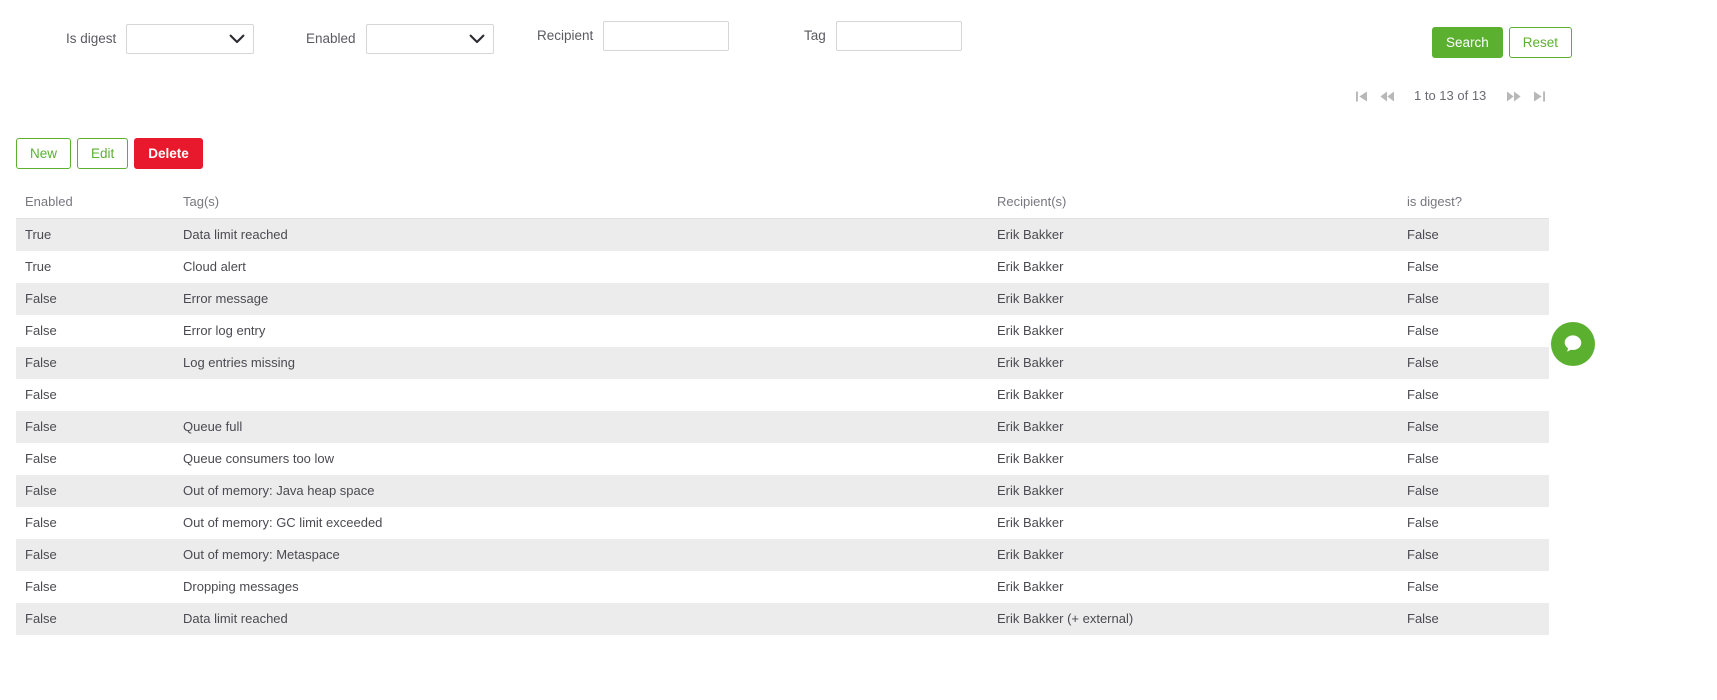 This screenshot has width=1717, height=700. I want to click on cell-tags: Out of memory: Metaspace, so click(581, 555).